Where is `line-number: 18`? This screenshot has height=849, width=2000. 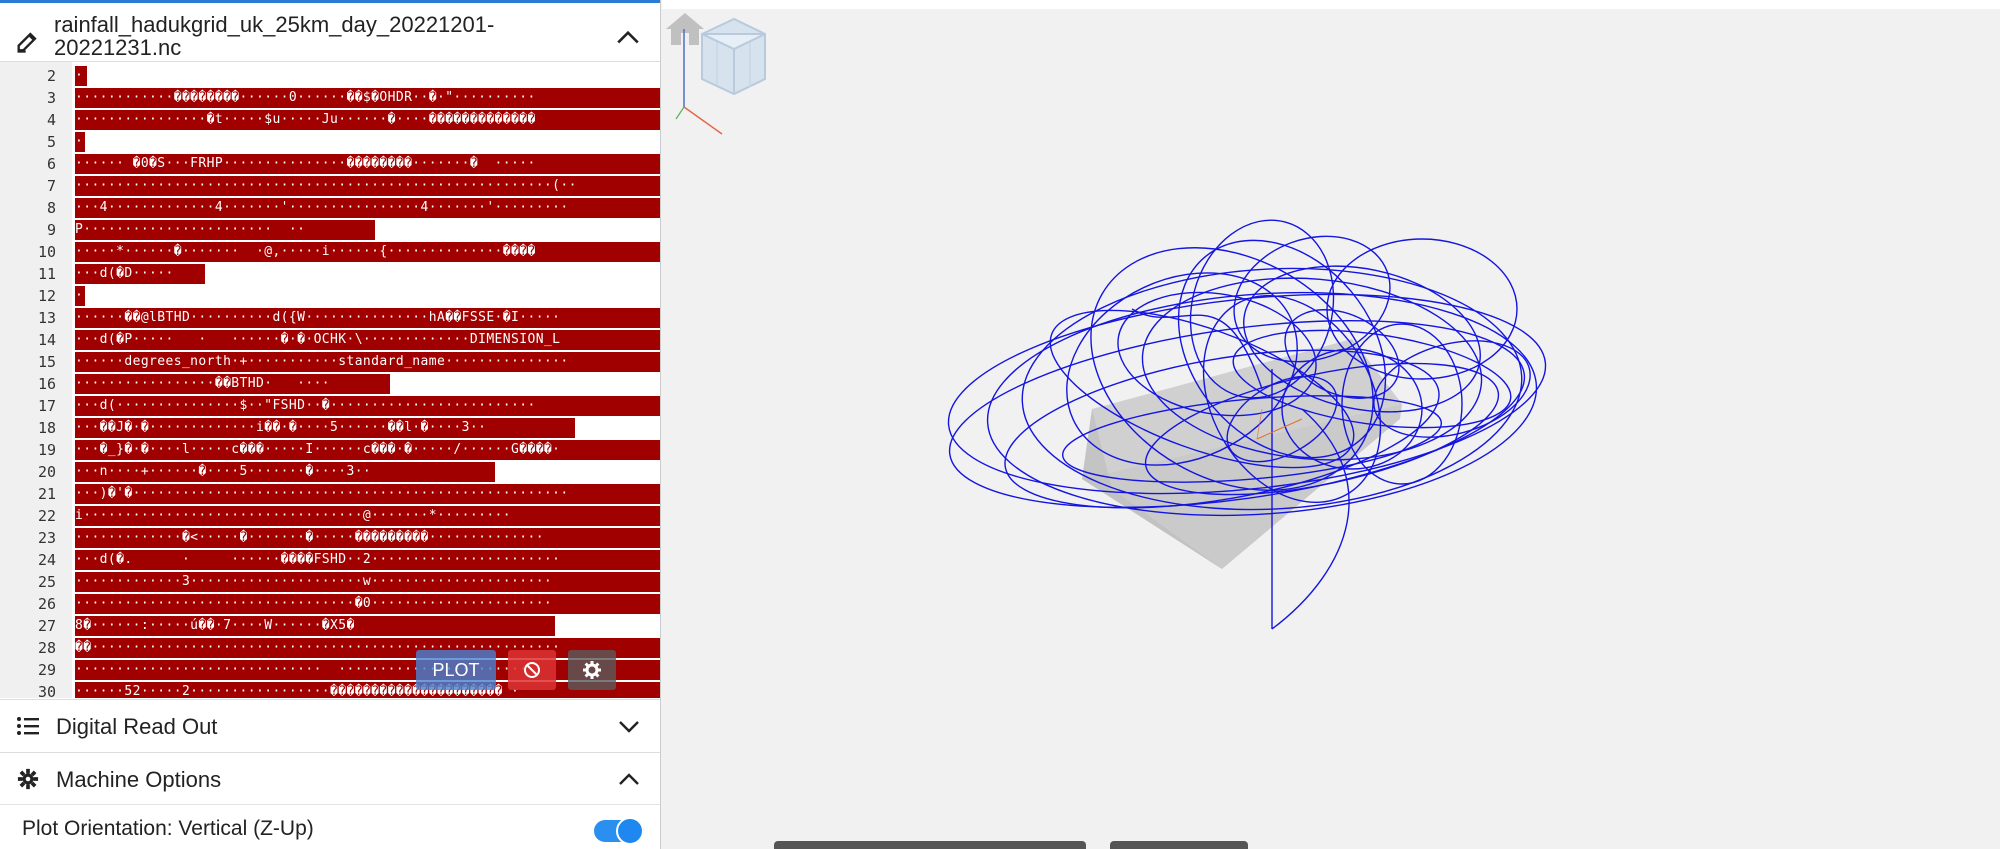 line-number: 18 is located at coordinates (46, 428).